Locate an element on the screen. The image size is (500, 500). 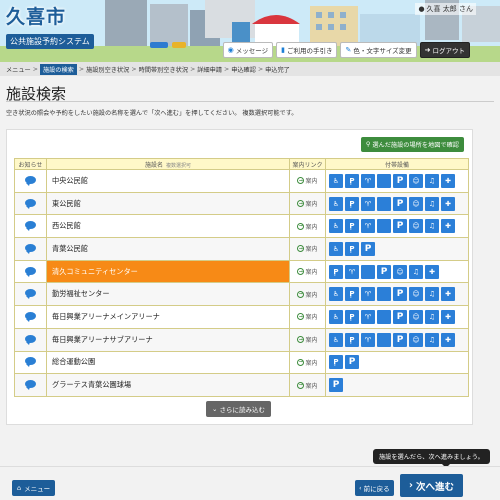
table-row: 青葉公民館 ➞ 案内 ♿ P̣ P is located at coordinates (241, 249).